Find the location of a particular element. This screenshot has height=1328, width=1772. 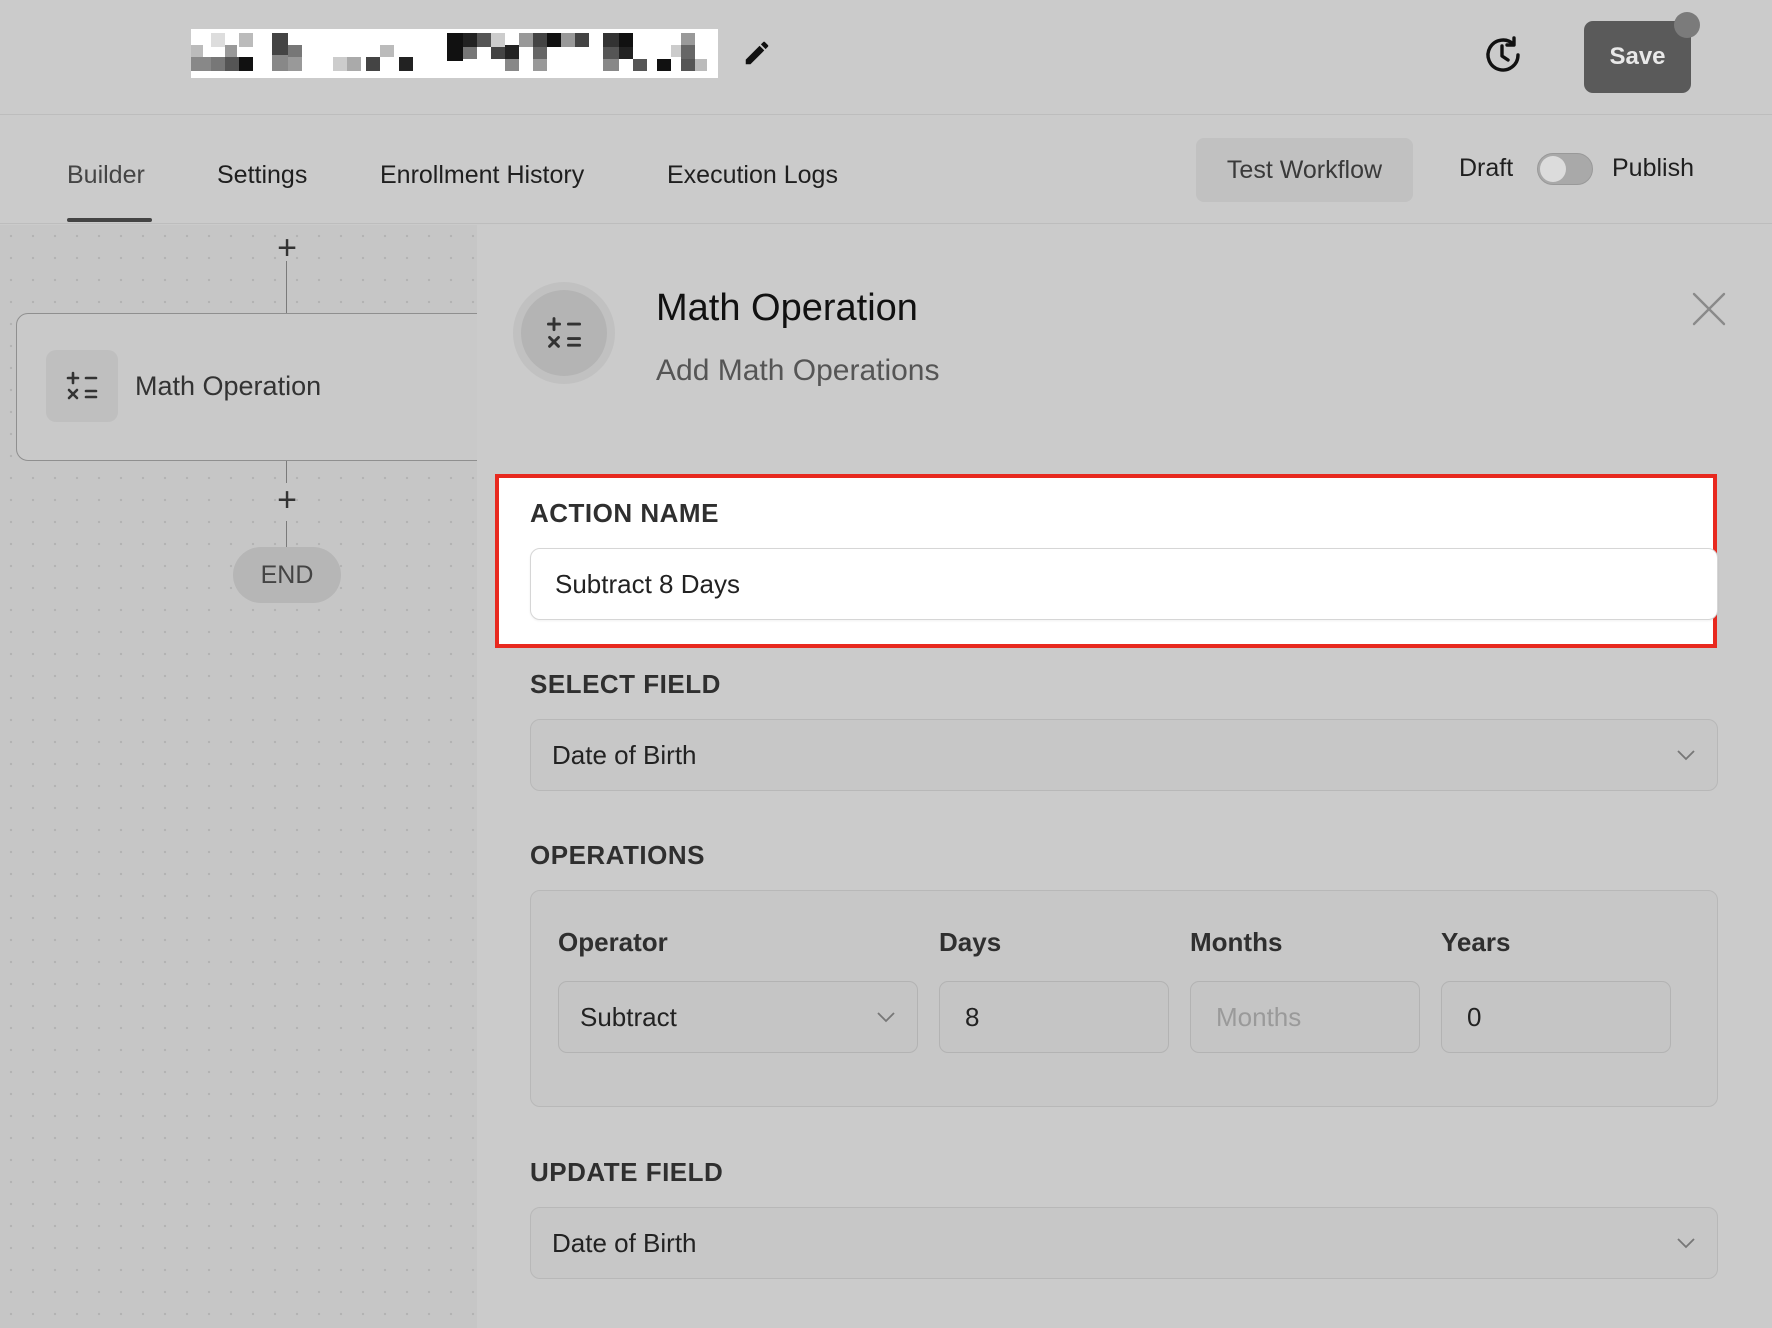

panel-title: Math Operation is located at coordinates (787, 308).